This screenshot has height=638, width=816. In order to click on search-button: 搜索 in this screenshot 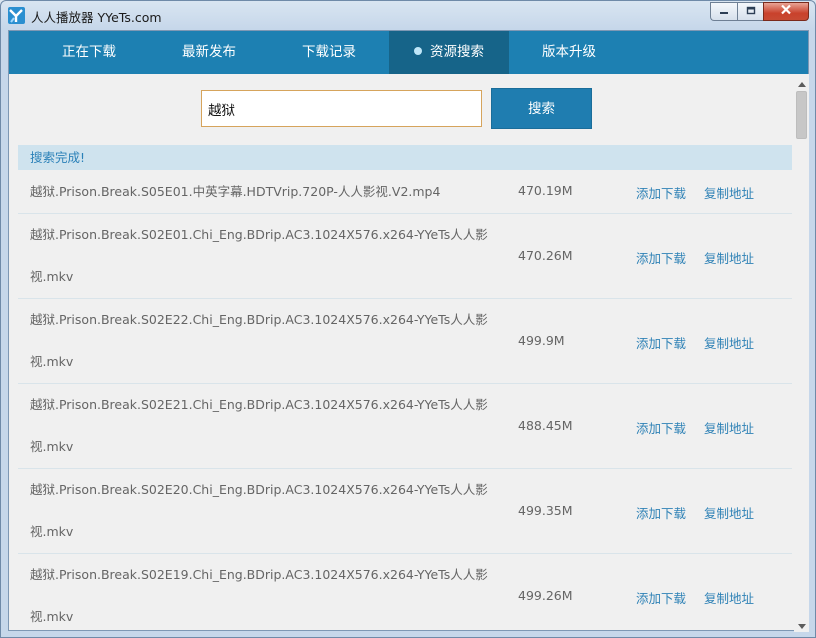, I will do `click(541, 108)`.